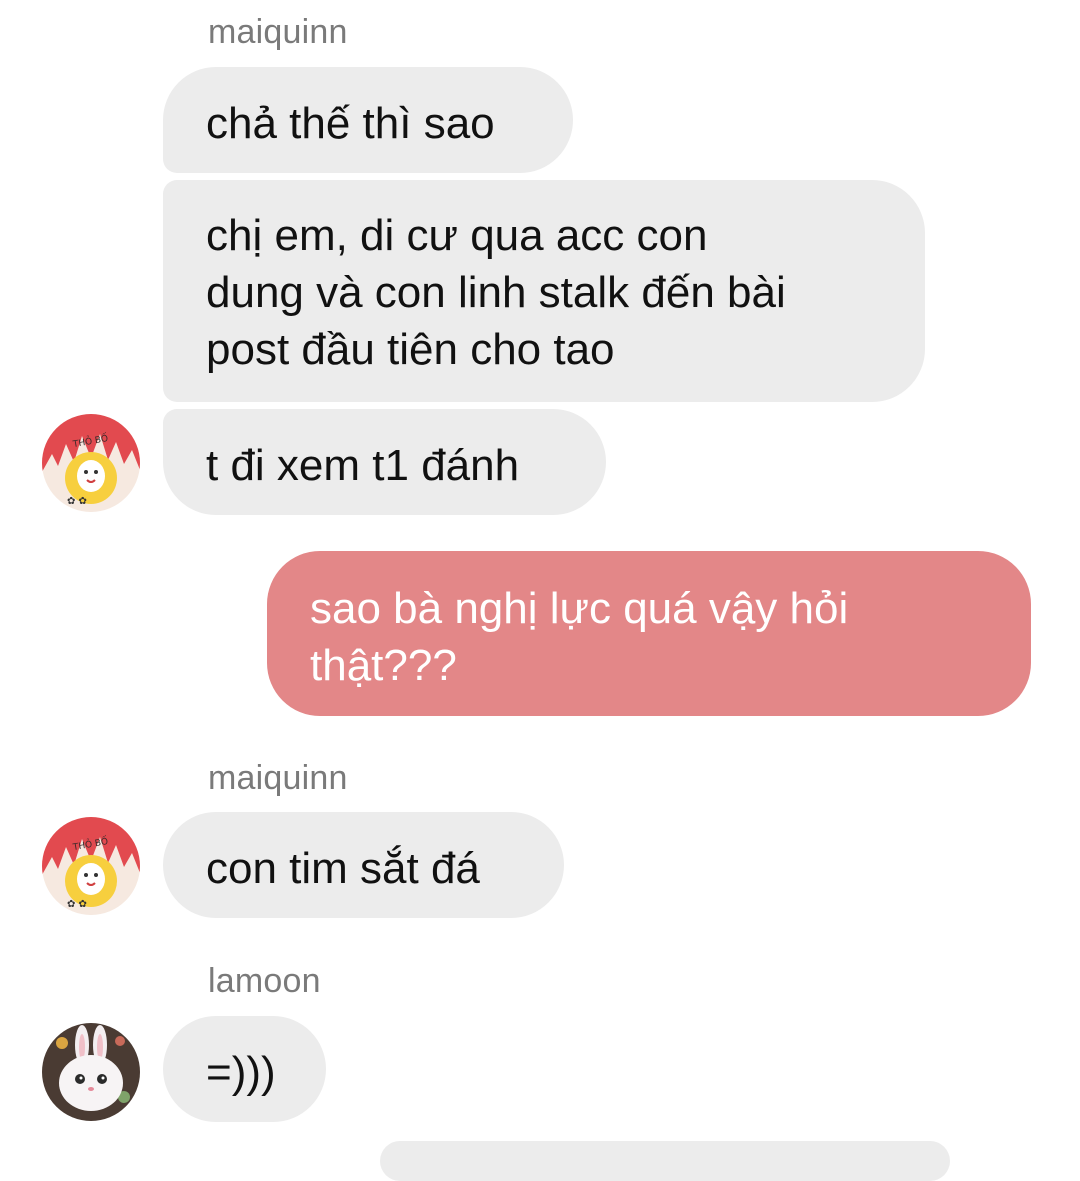  What do you see at coordinates (665, 1161) in the screenshot?
I see `message-bubble-partial` at bounding box center [665, 1161].